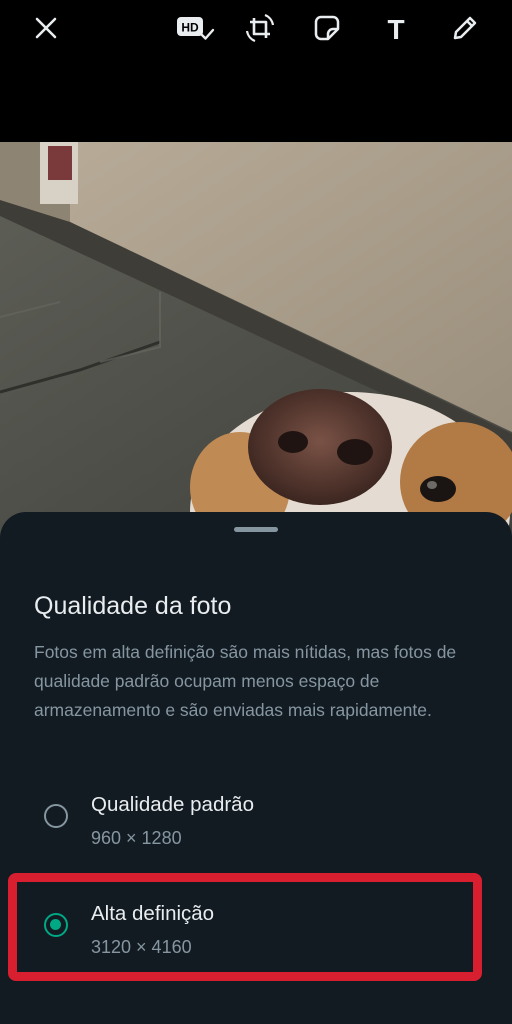 This screenshot has height=1024, width=512. Describe the element at coordinates (247, 818) in the screenshot. I see `standard-quality-option: Qualidade padrão 960 × 1280` at that location.